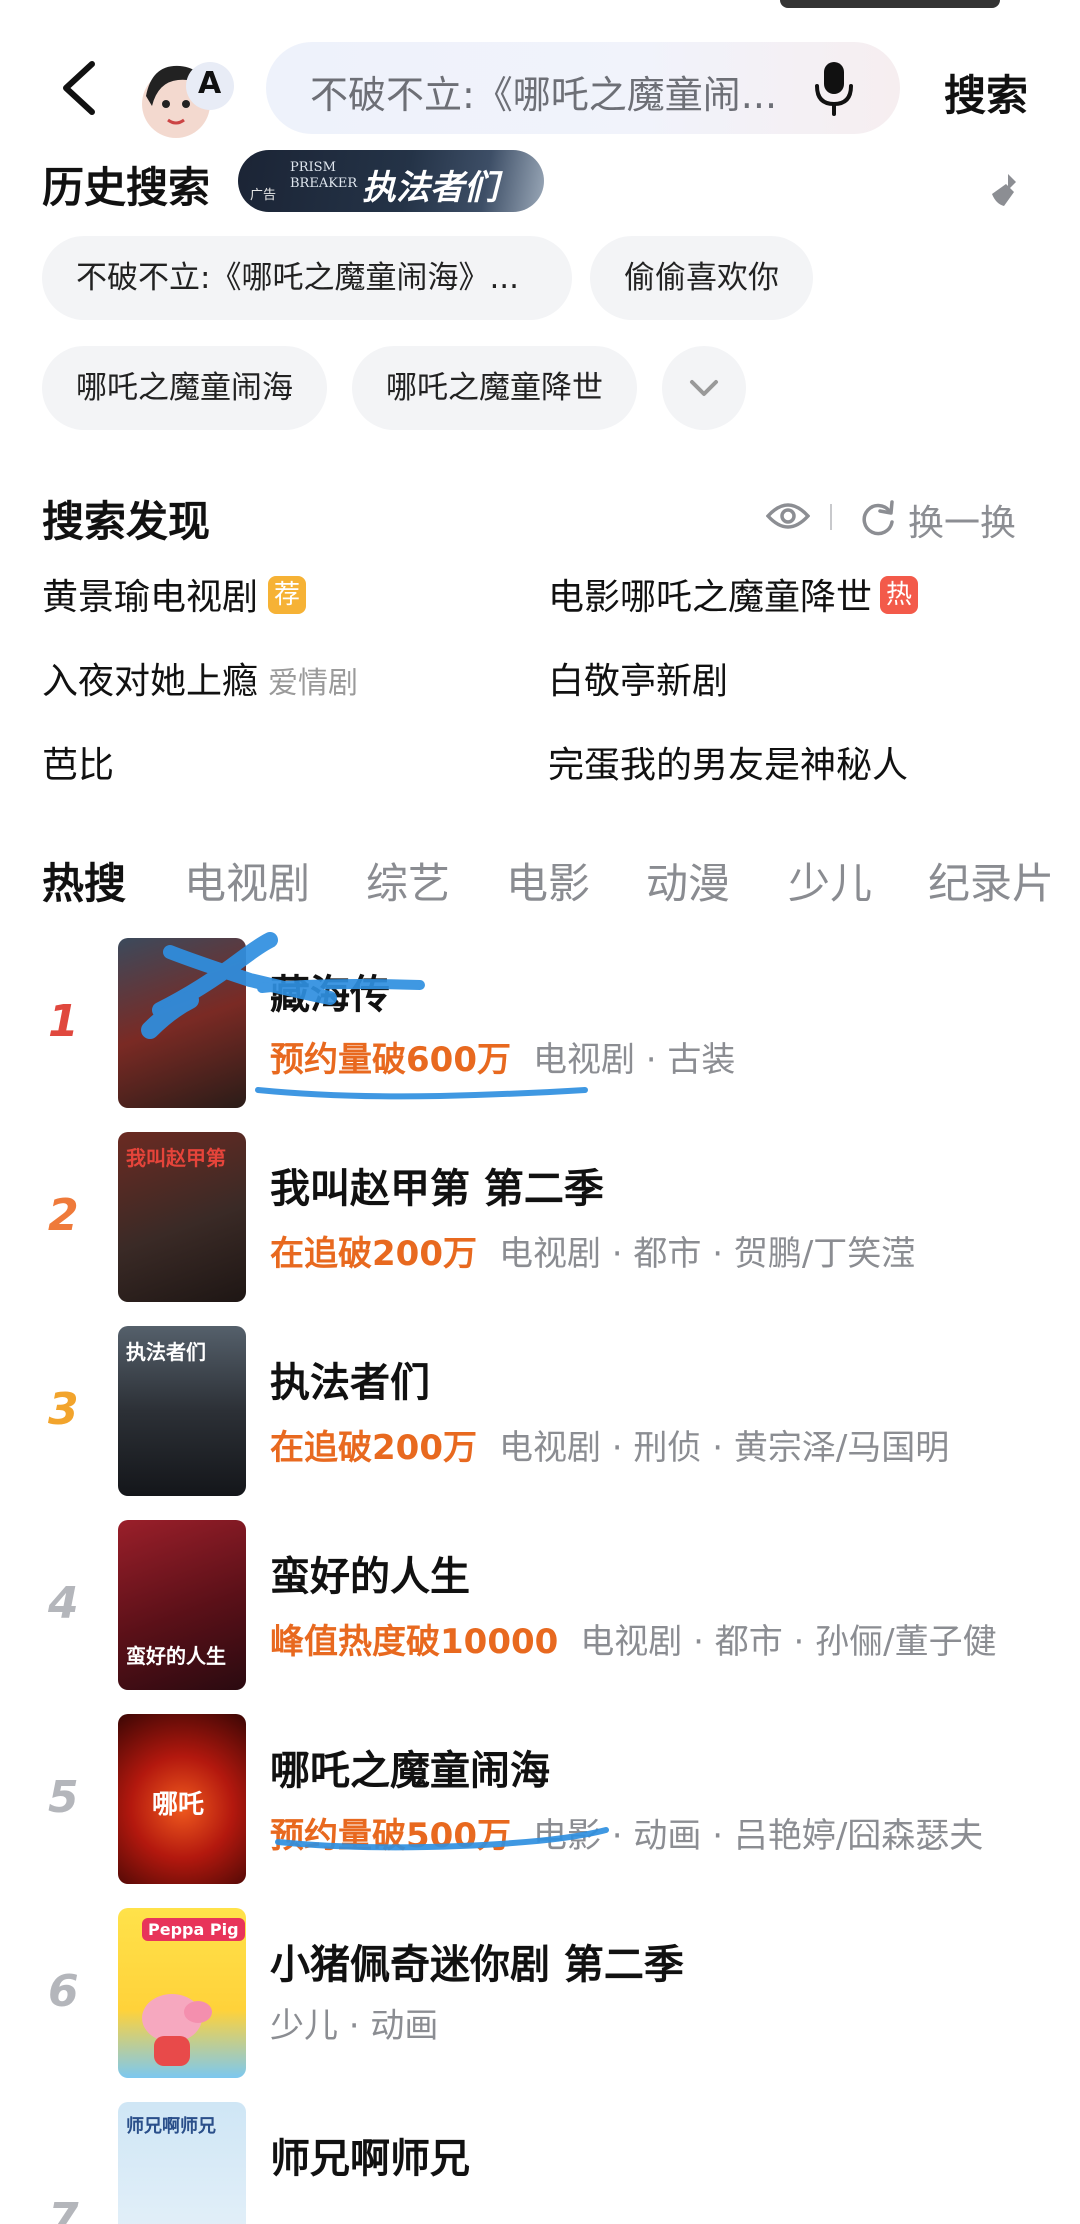  Describe the element at coordinates (186, 100) in the screenshot. I see `ai-avatar-icon: A` at that location.